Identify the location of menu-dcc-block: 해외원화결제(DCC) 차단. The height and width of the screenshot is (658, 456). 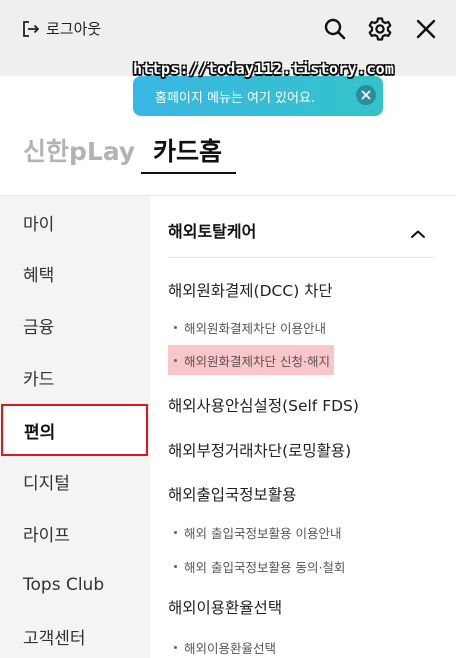
(250, 290).